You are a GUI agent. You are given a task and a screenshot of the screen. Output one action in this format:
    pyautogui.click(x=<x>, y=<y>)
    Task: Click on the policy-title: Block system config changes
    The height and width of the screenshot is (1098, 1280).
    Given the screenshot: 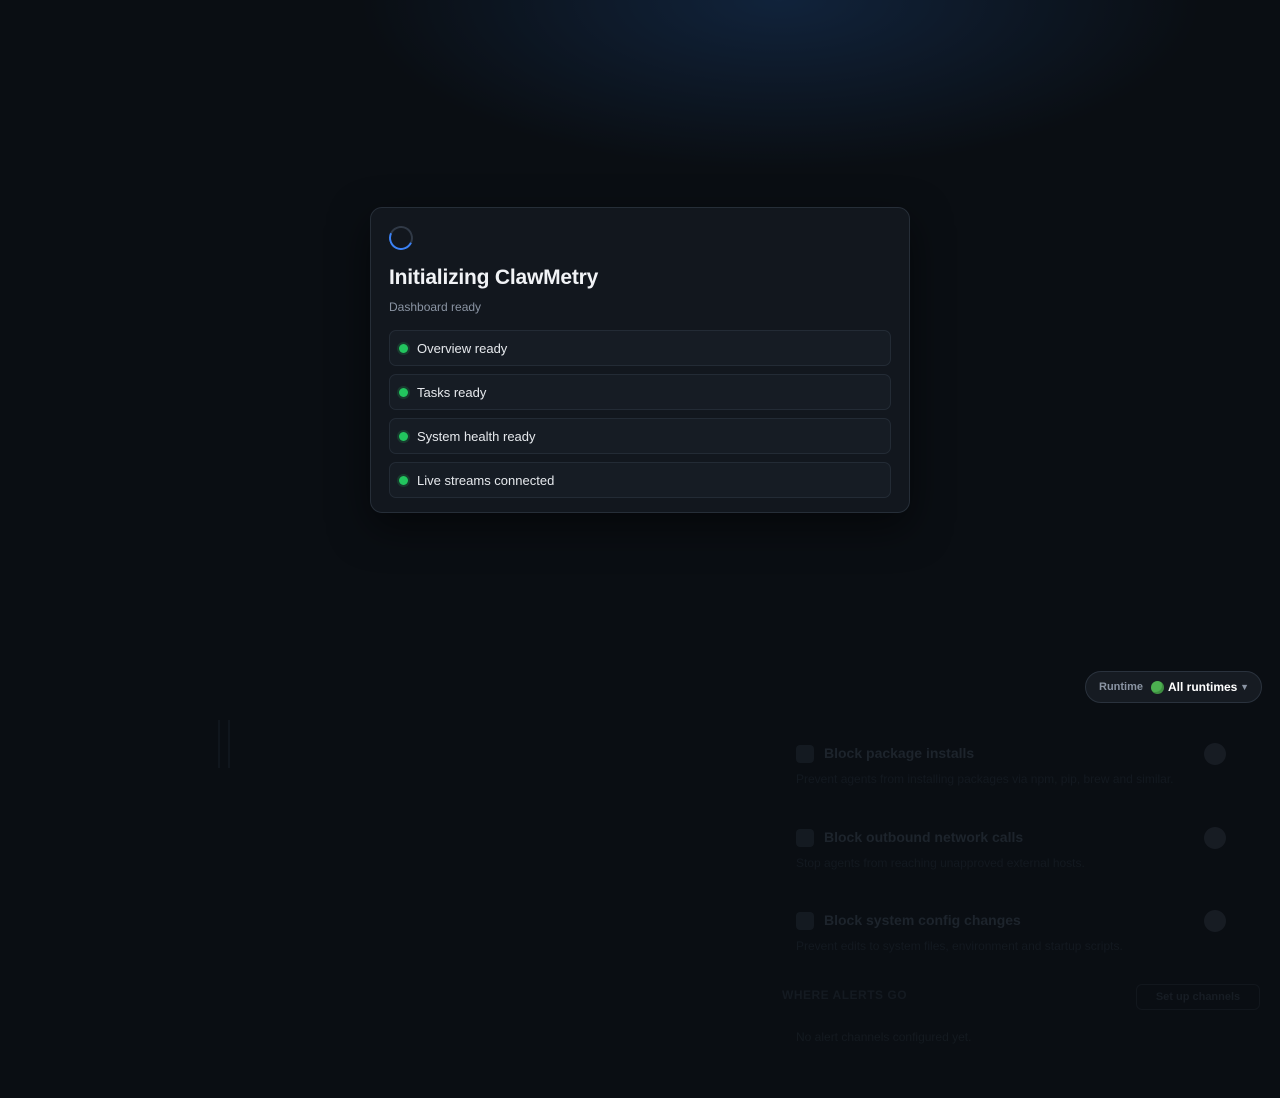 What is the action you would take?
    pyautogui.click(x=922, y=920)
    